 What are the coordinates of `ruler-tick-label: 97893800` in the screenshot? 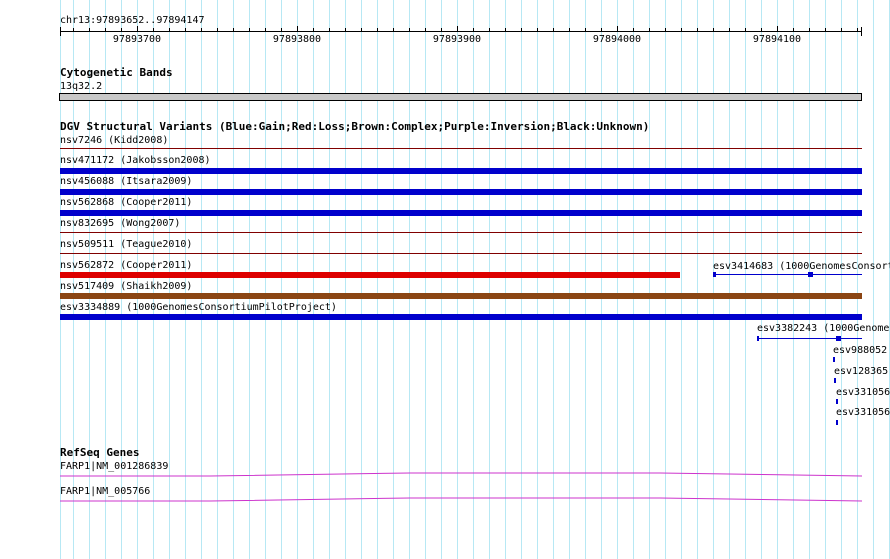 It's located at (297, 39).